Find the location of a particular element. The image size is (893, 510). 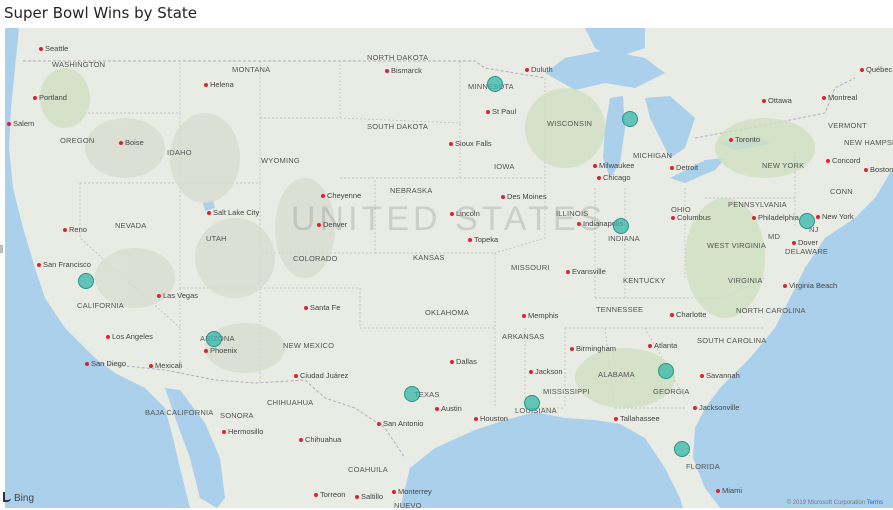

state-label: ILLINOIS is located at coordinates (572, 213).